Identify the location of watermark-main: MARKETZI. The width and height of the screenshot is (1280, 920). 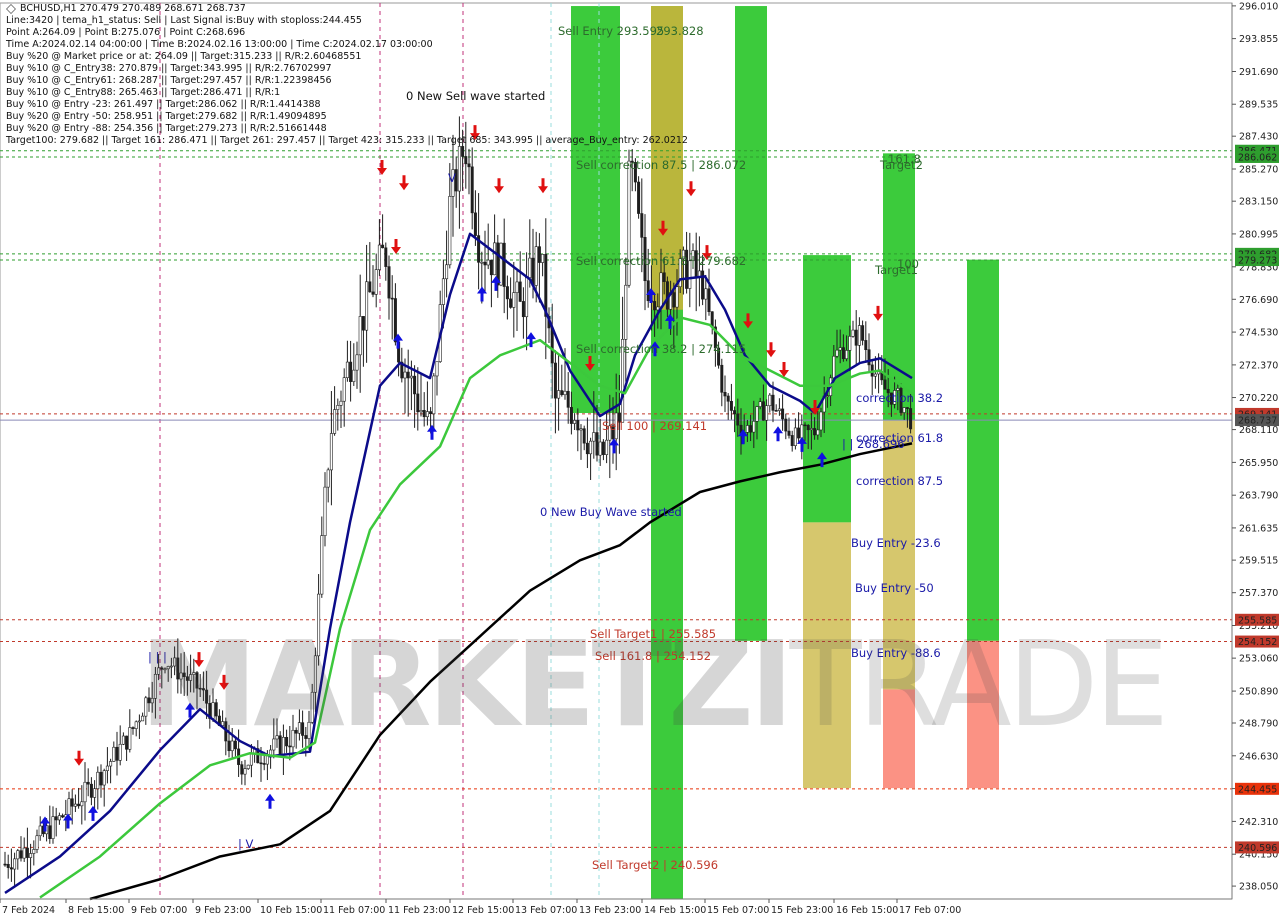
(467, 684).